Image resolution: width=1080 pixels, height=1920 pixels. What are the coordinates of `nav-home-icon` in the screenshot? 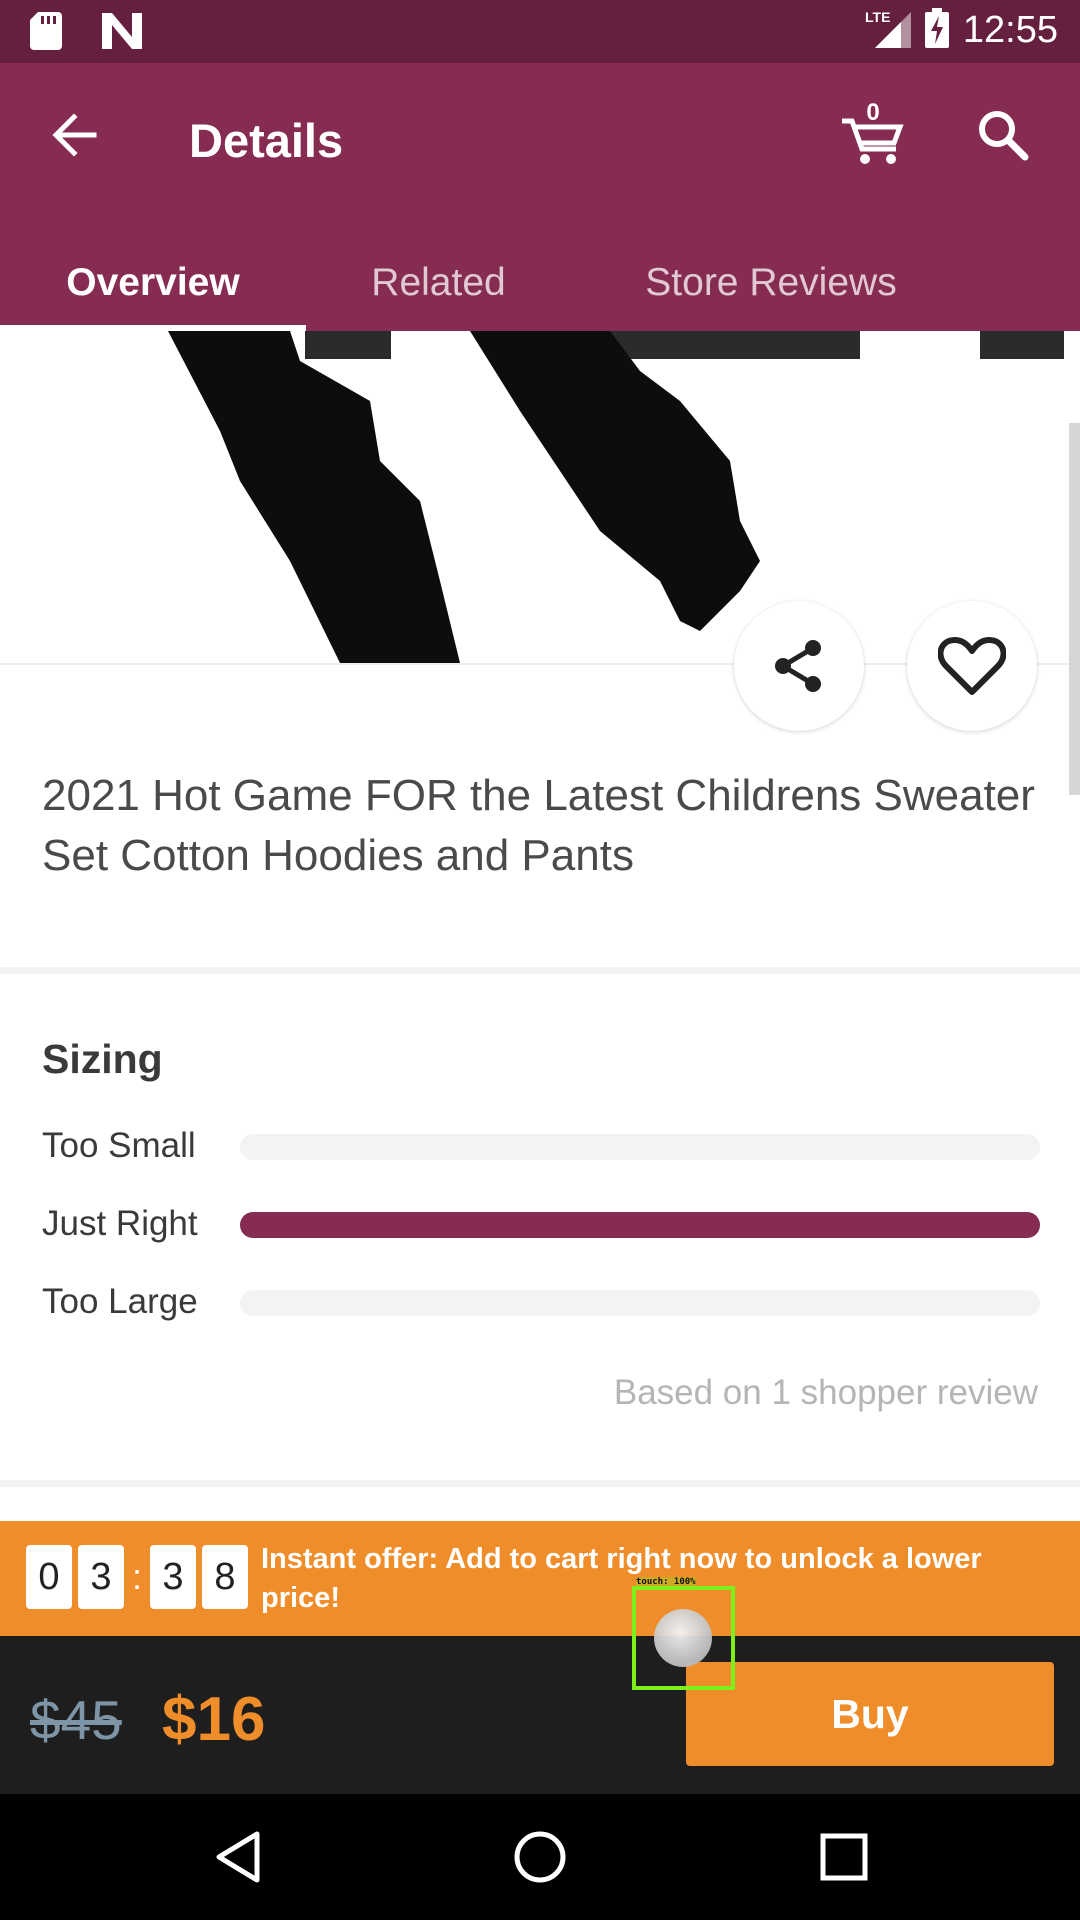 It's located at (540, 1857).